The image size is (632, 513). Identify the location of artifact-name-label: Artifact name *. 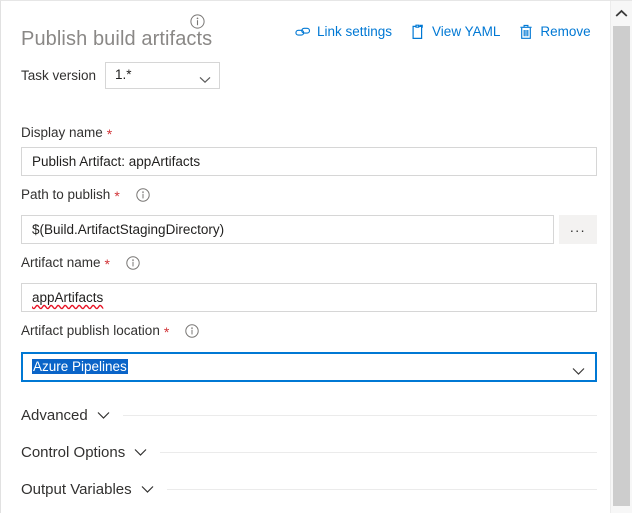
(80, 263).